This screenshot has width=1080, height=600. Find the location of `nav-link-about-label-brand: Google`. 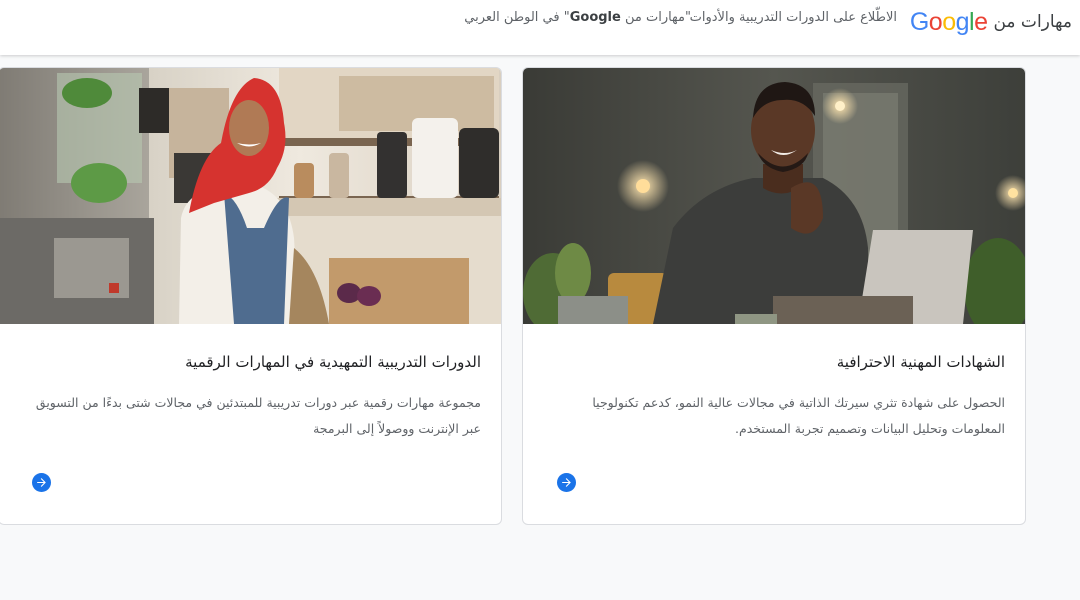

nav-link-about-label-brand: Google is located at coordinates (595, 17).